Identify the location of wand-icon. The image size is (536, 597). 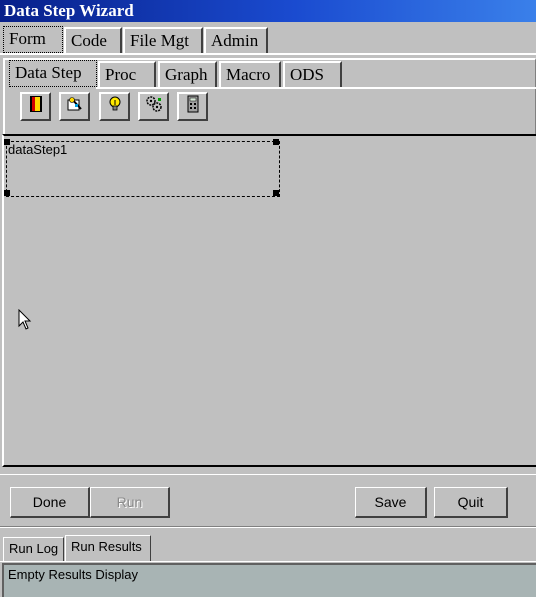
(75, 106).